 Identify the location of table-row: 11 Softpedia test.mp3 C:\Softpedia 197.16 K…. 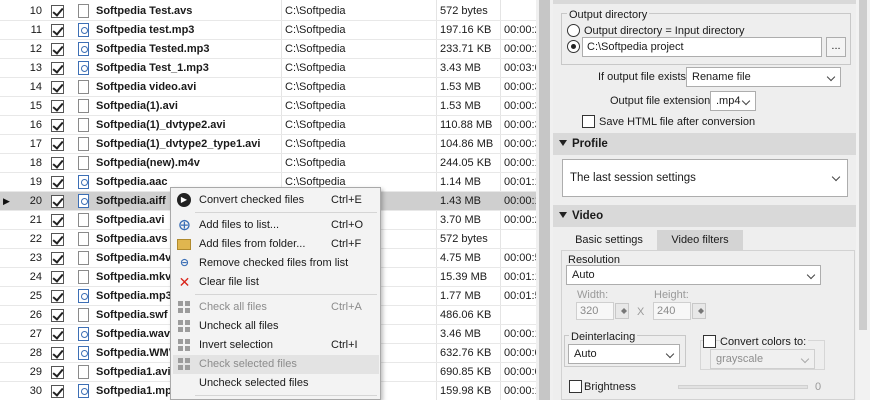
(268, 30).